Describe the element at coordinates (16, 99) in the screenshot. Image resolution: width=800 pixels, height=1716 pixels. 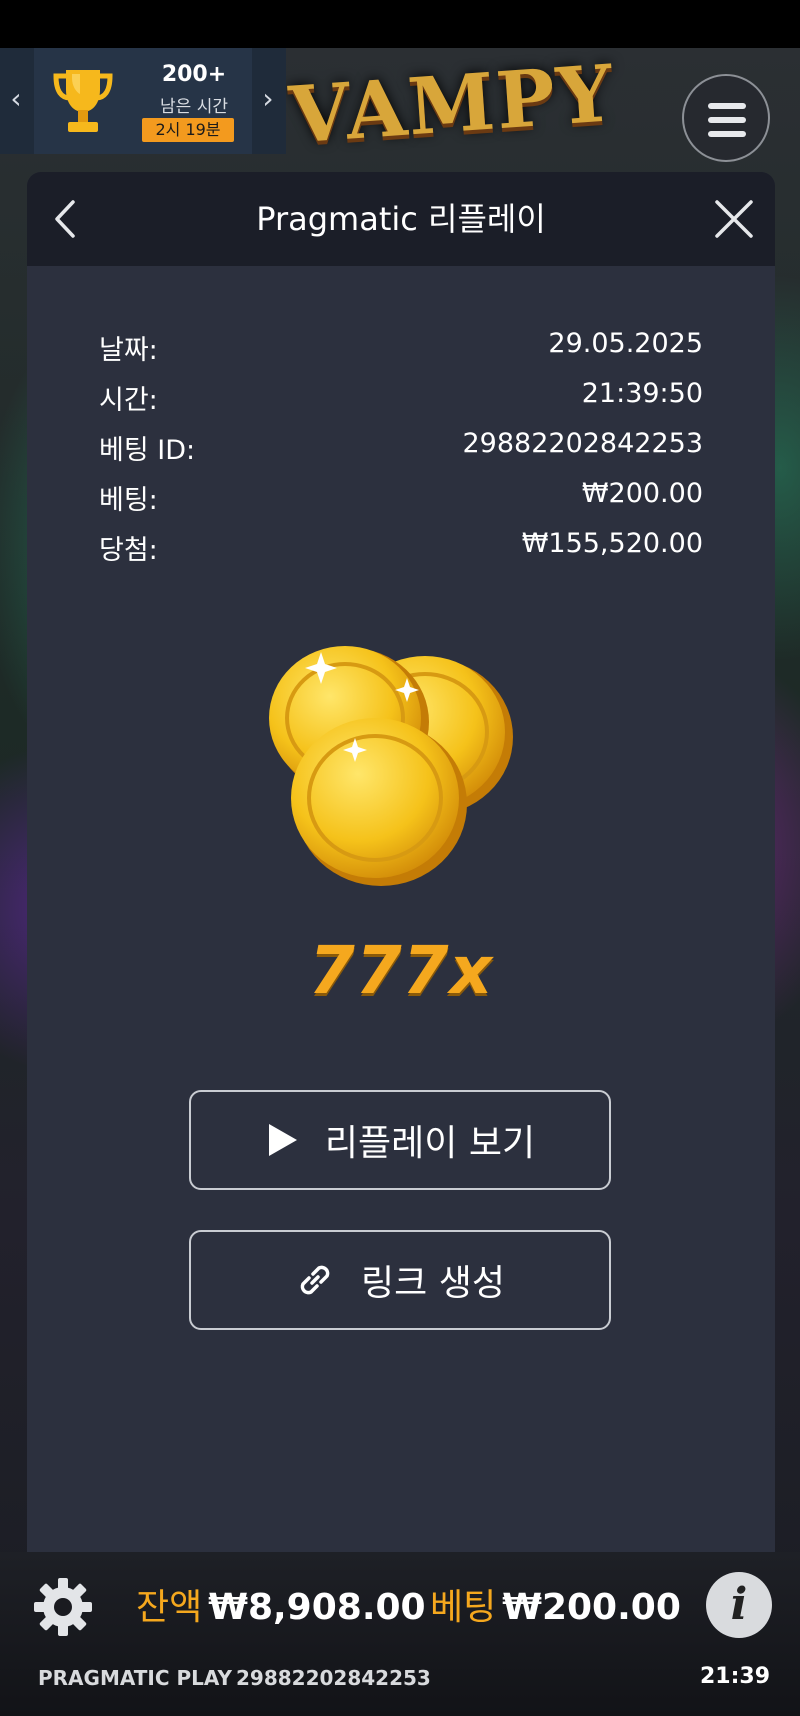
I see `chevron-left-icon: ‹` at that location.